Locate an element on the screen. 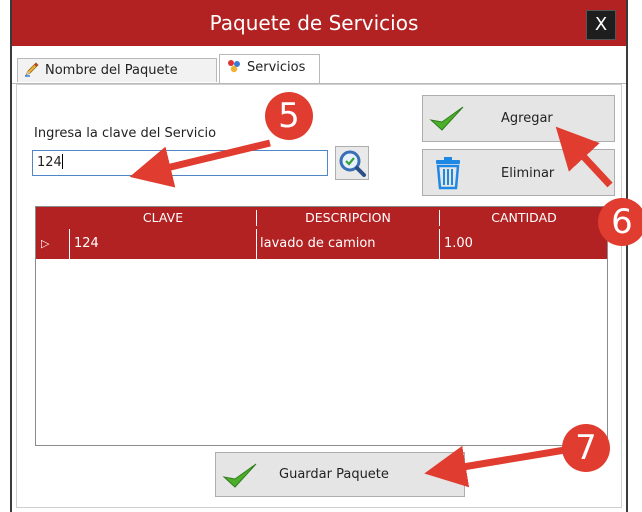  cell-clave: 124 is located at coordinates (86, 244).